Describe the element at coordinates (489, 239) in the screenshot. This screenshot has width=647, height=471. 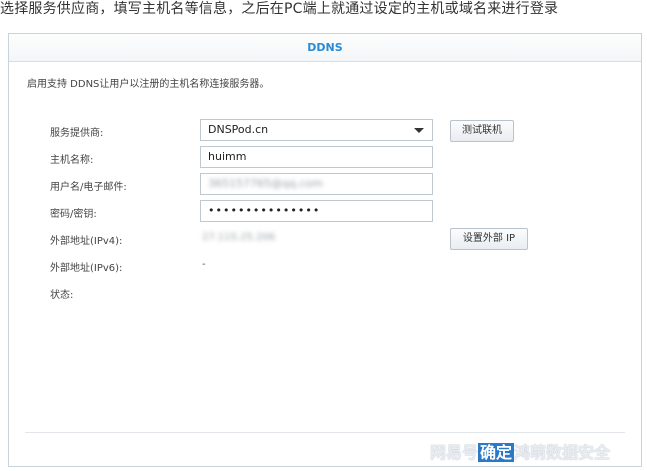
I see `set-external-ip-button: 设置外部 IP` at that location.